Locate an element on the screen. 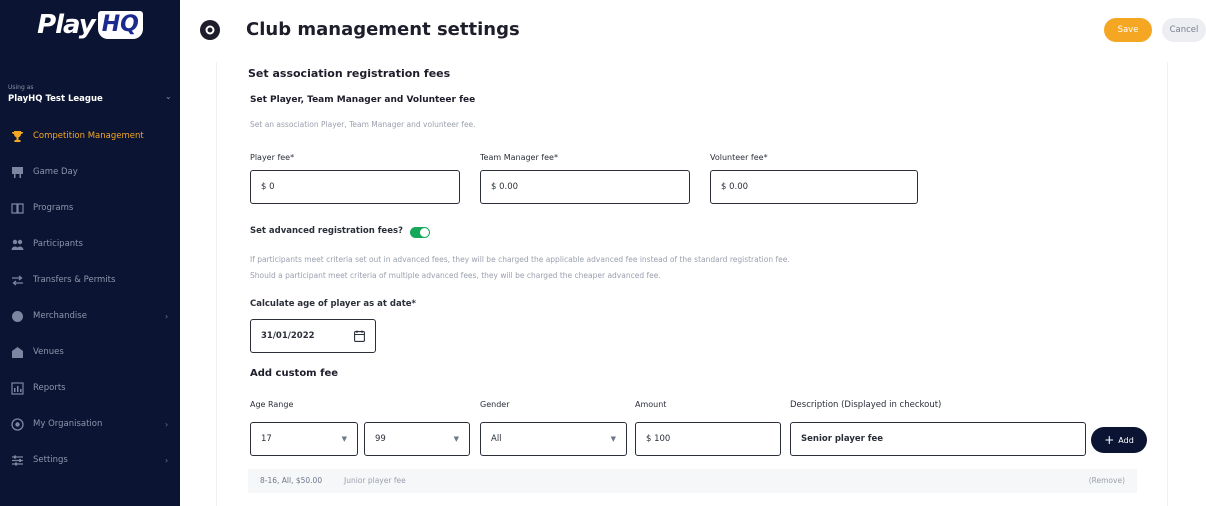 The width and height of the screenshot is (1206, 506). people-icon is located at coordinates (17, 244).